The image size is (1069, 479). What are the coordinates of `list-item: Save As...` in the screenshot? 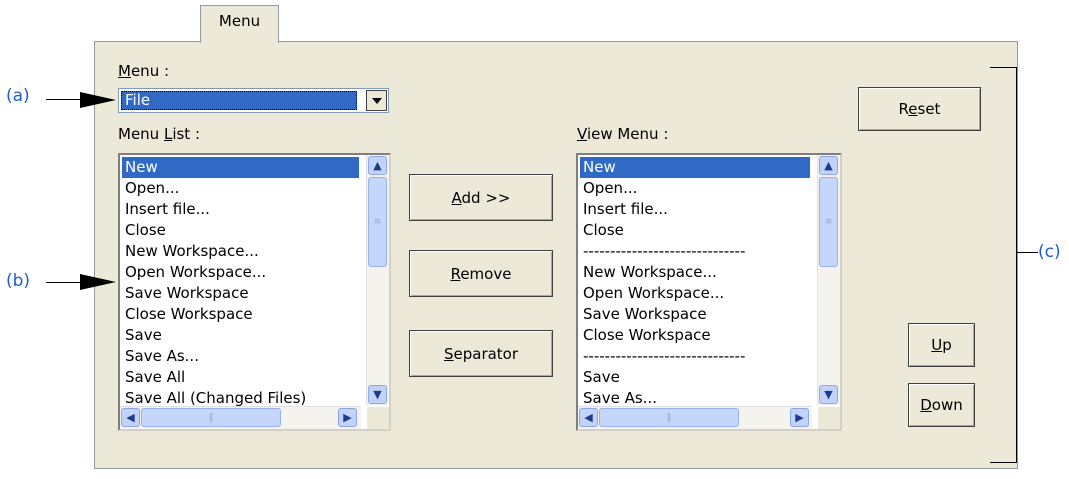 It's located at (240, 356).